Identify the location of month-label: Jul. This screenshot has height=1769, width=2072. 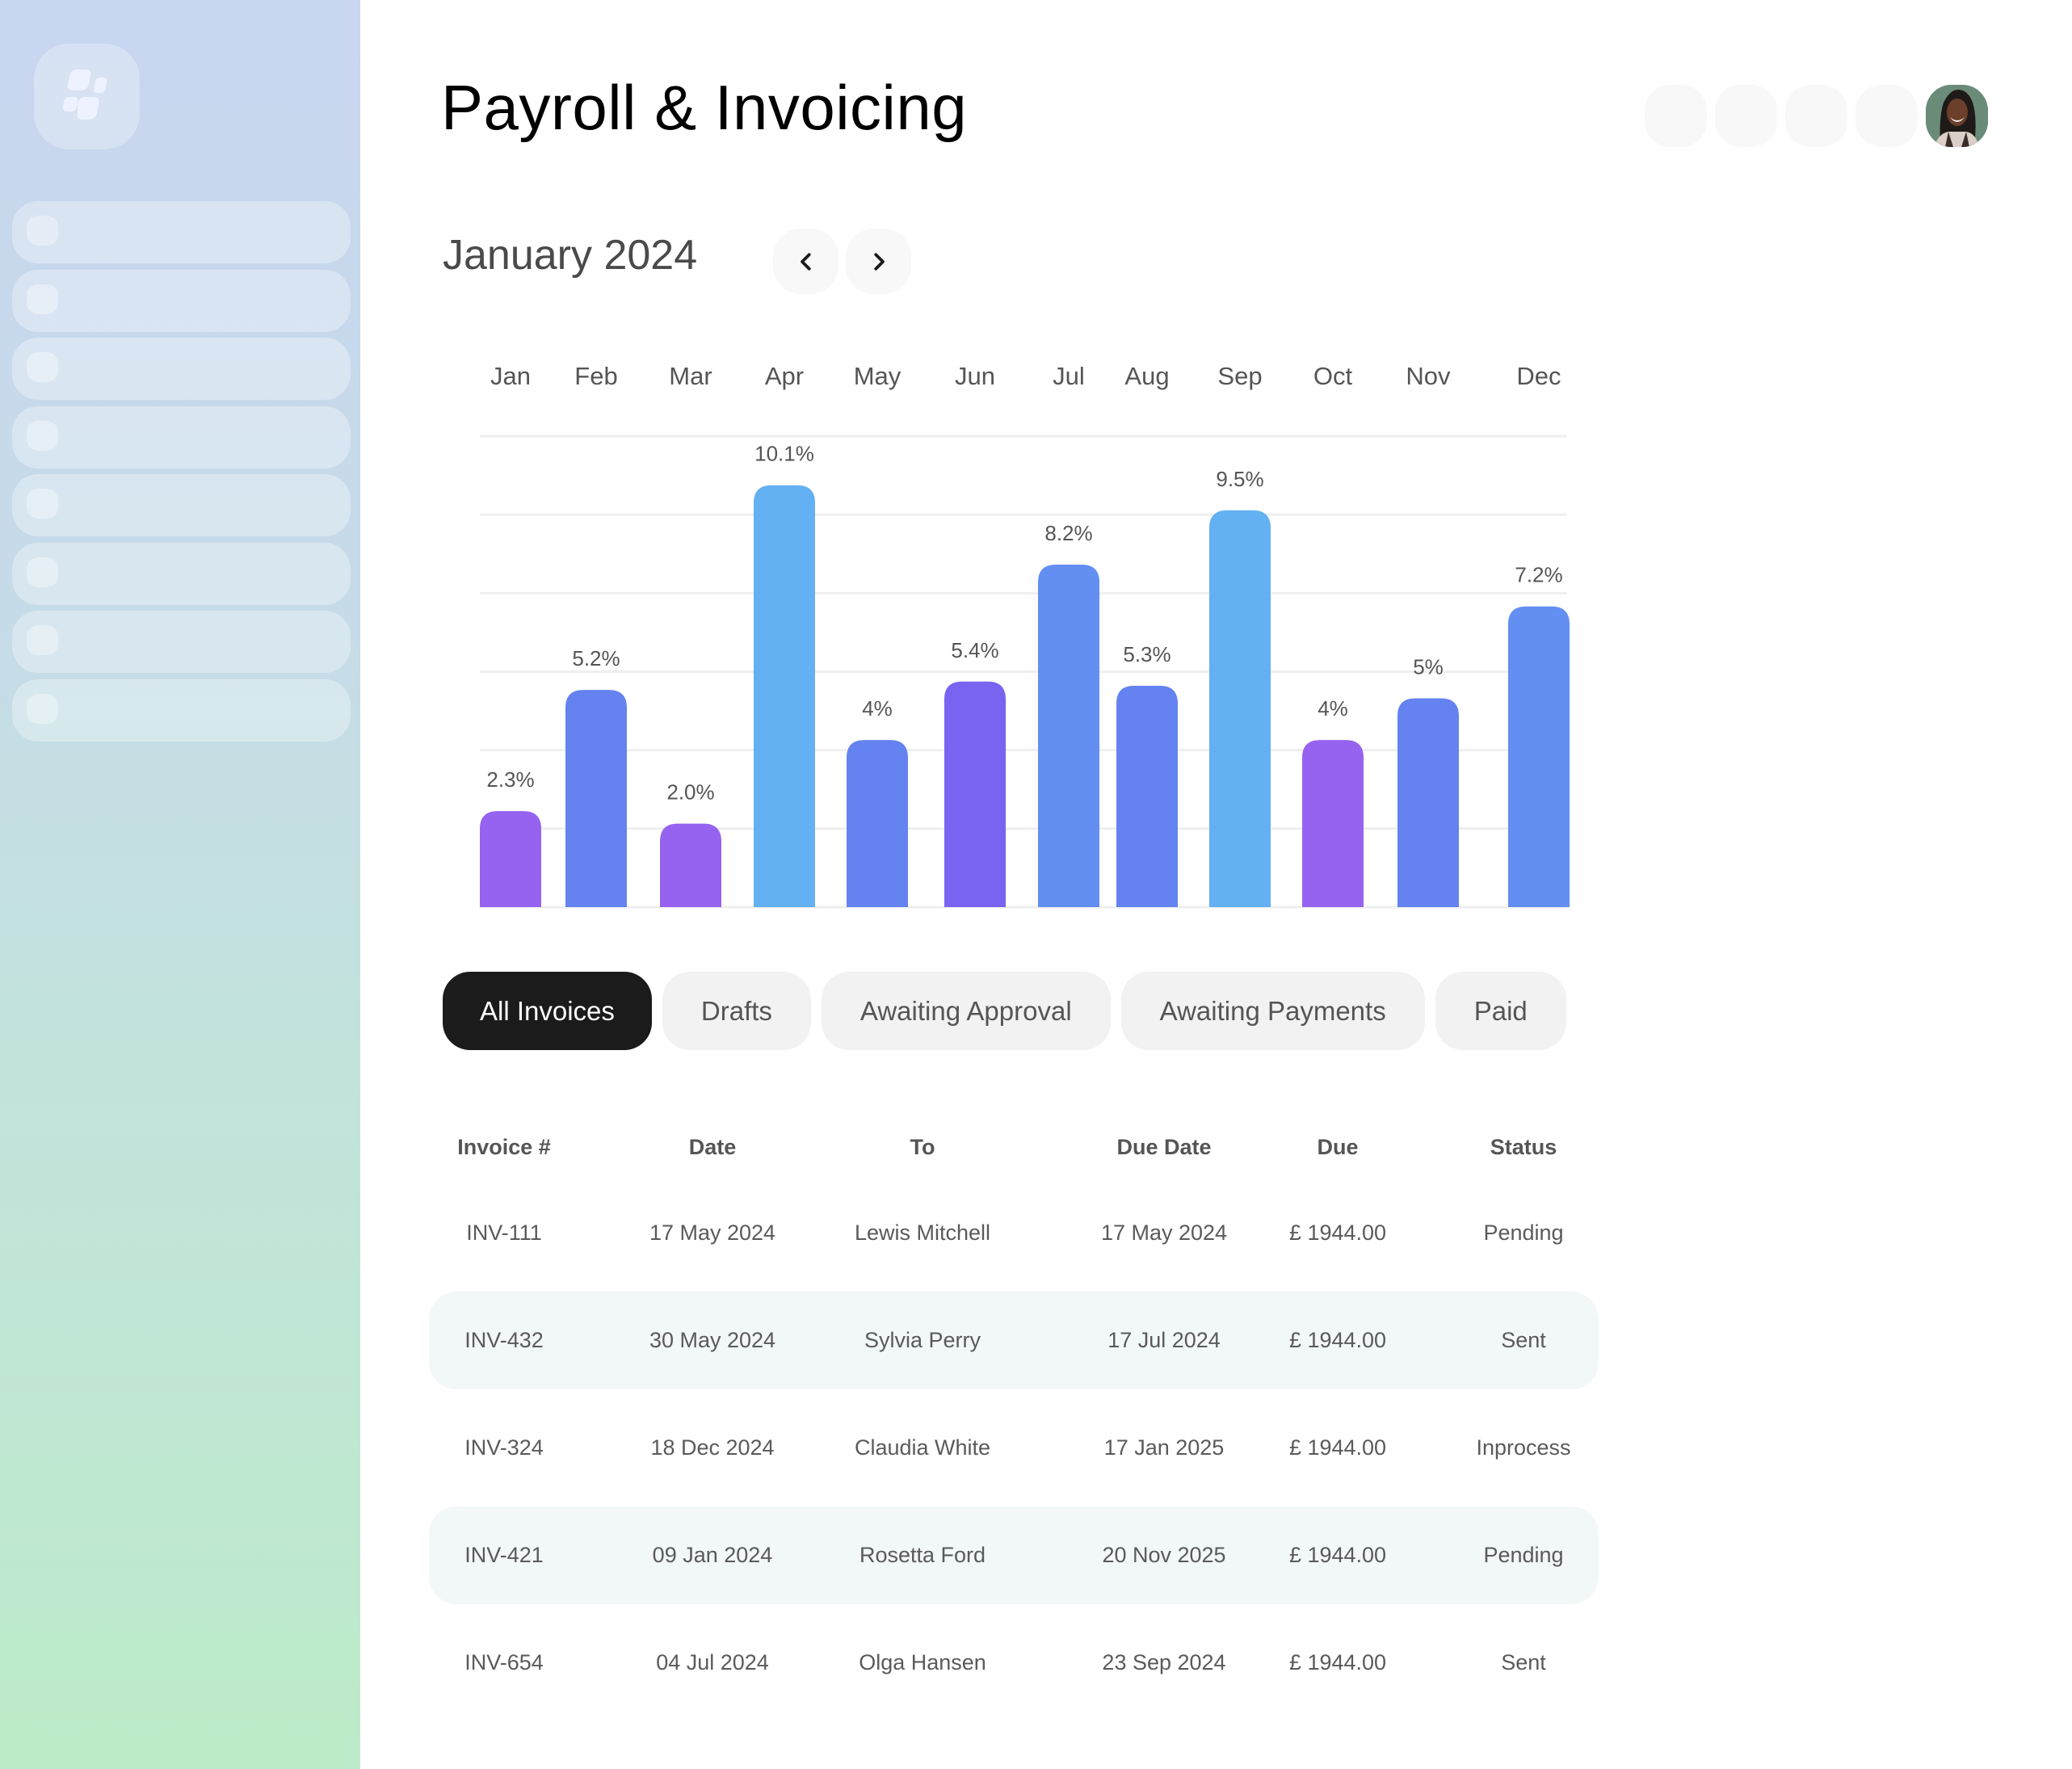
(1069, 376).